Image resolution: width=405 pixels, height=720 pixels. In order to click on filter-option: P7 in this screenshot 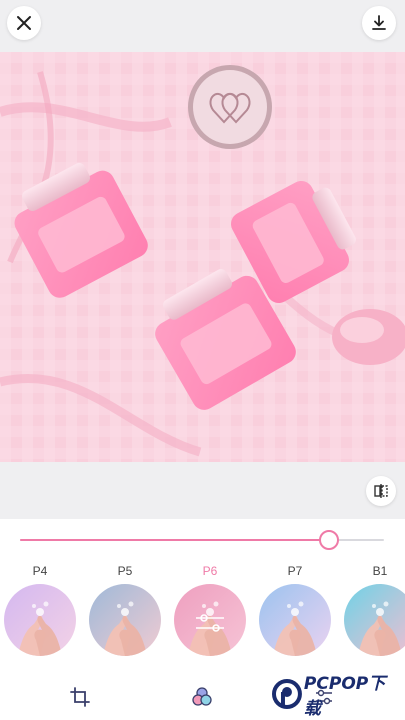, I will do `click(295, 609)`.